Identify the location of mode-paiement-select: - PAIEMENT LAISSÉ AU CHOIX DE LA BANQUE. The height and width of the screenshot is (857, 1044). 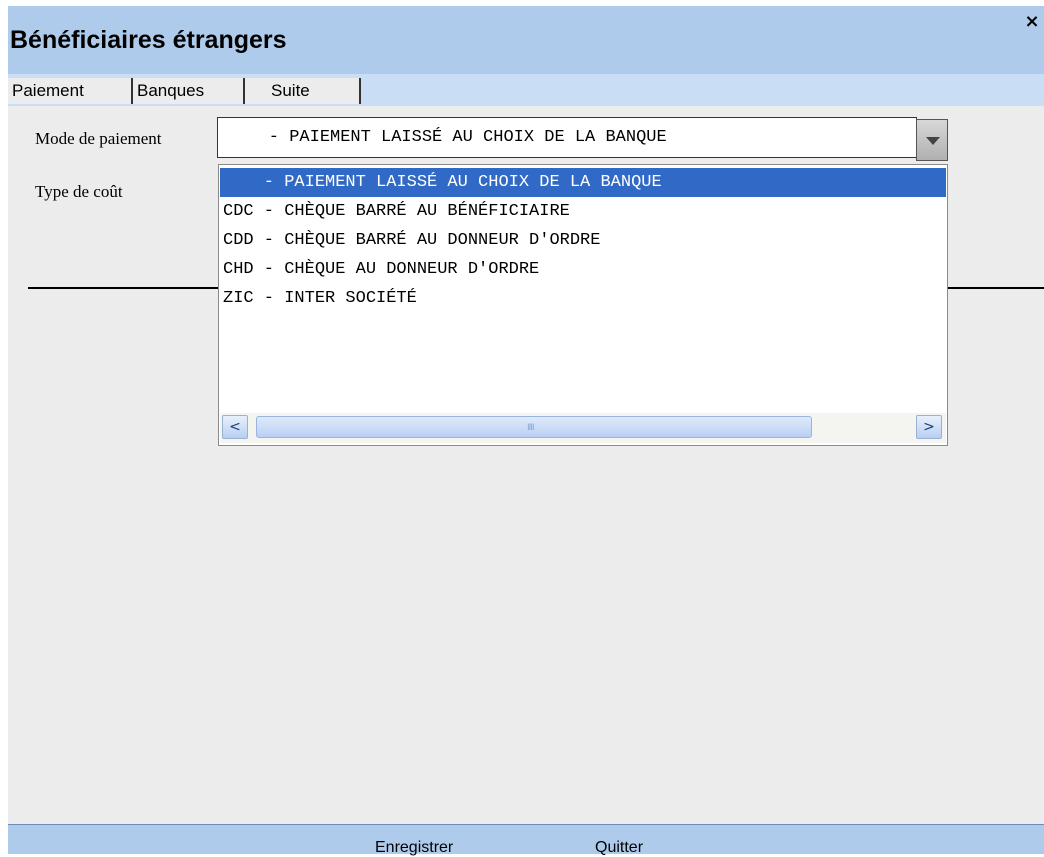
(567, 137).